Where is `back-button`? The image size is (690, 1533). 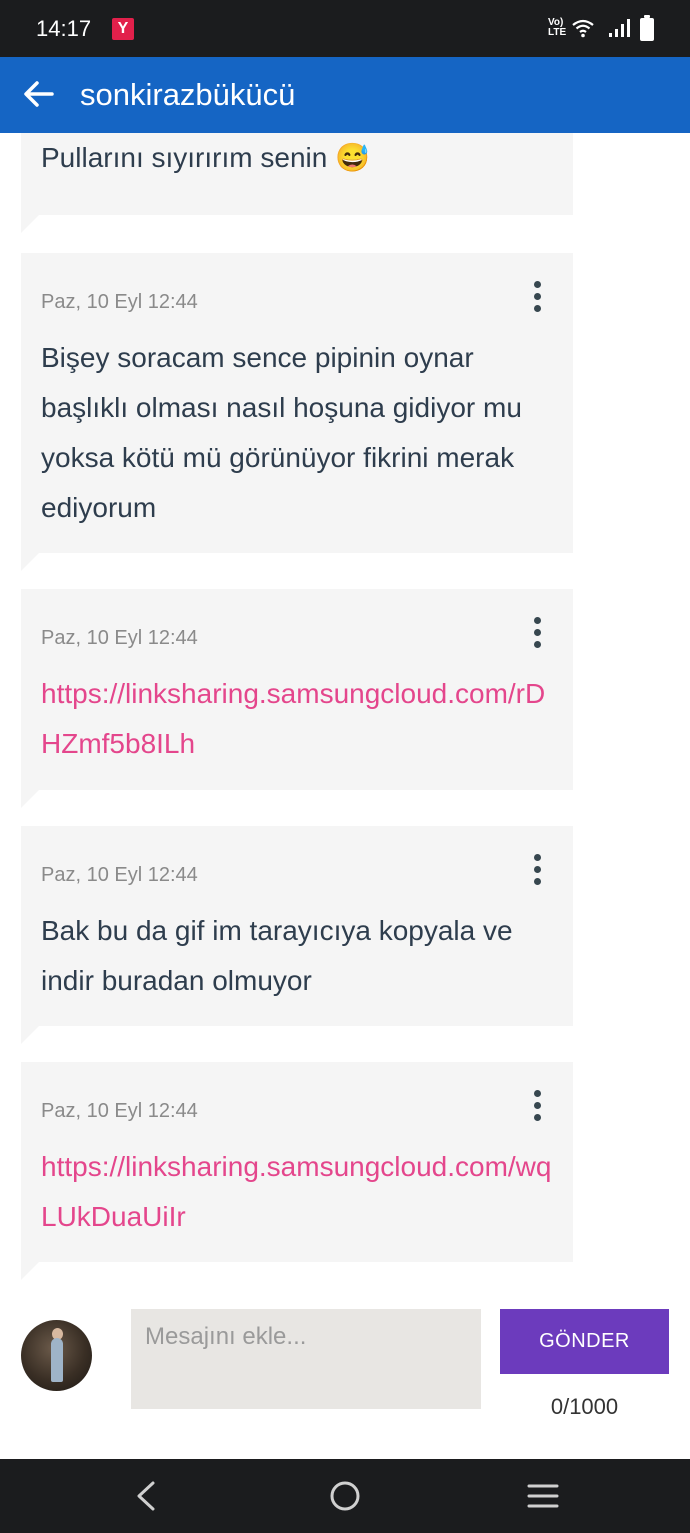 back-button is located at coordinates (39, 94).